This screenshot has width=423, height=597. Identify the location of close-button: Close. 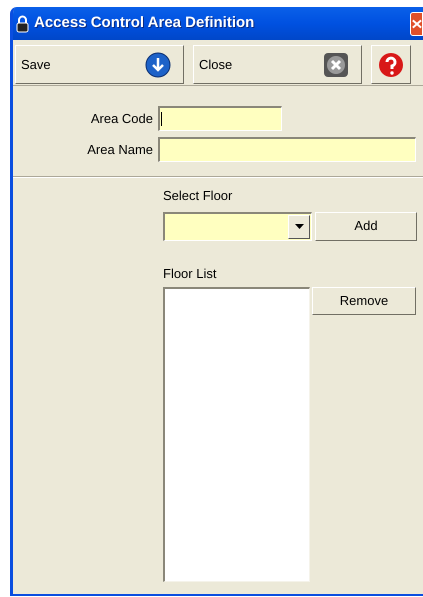
(277, 64).